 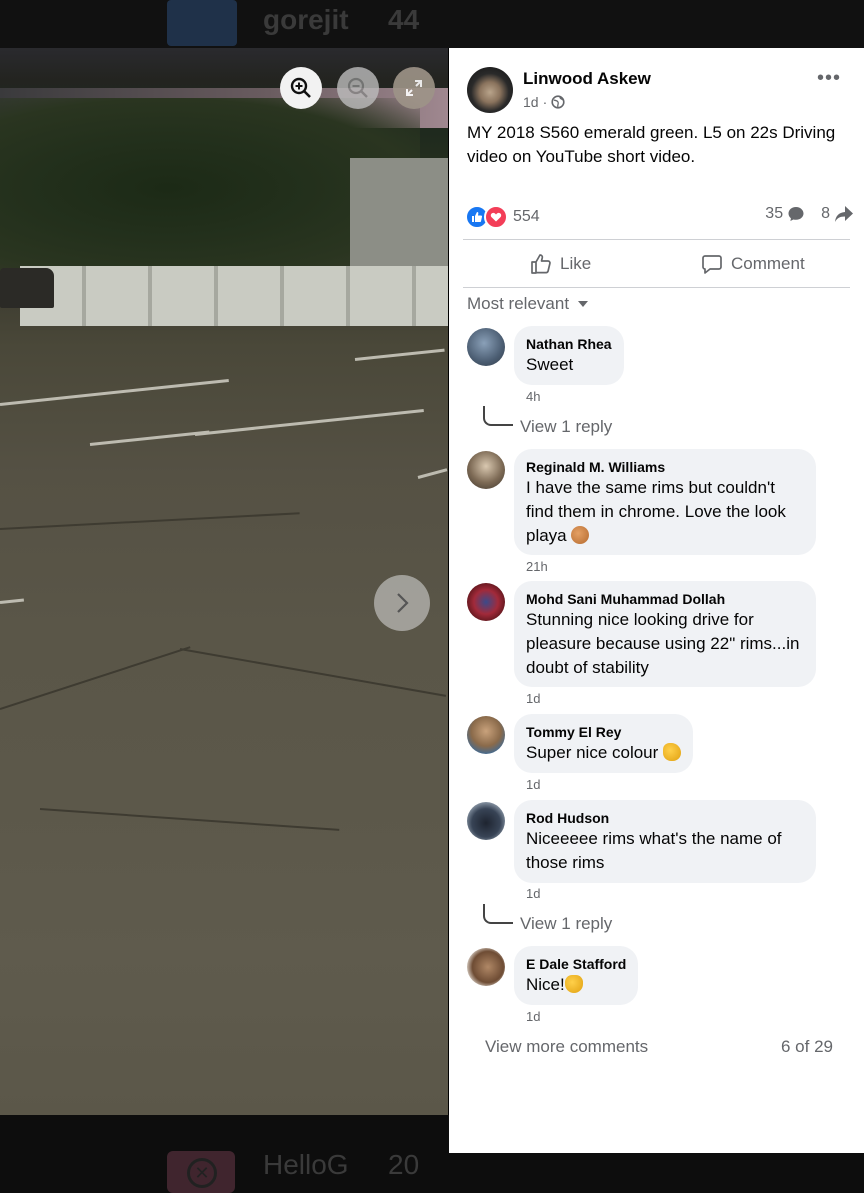 What do you see at coordinates (27, 288) in the screenshot?
I see `photo-truck` at bounding box center [27, 288].